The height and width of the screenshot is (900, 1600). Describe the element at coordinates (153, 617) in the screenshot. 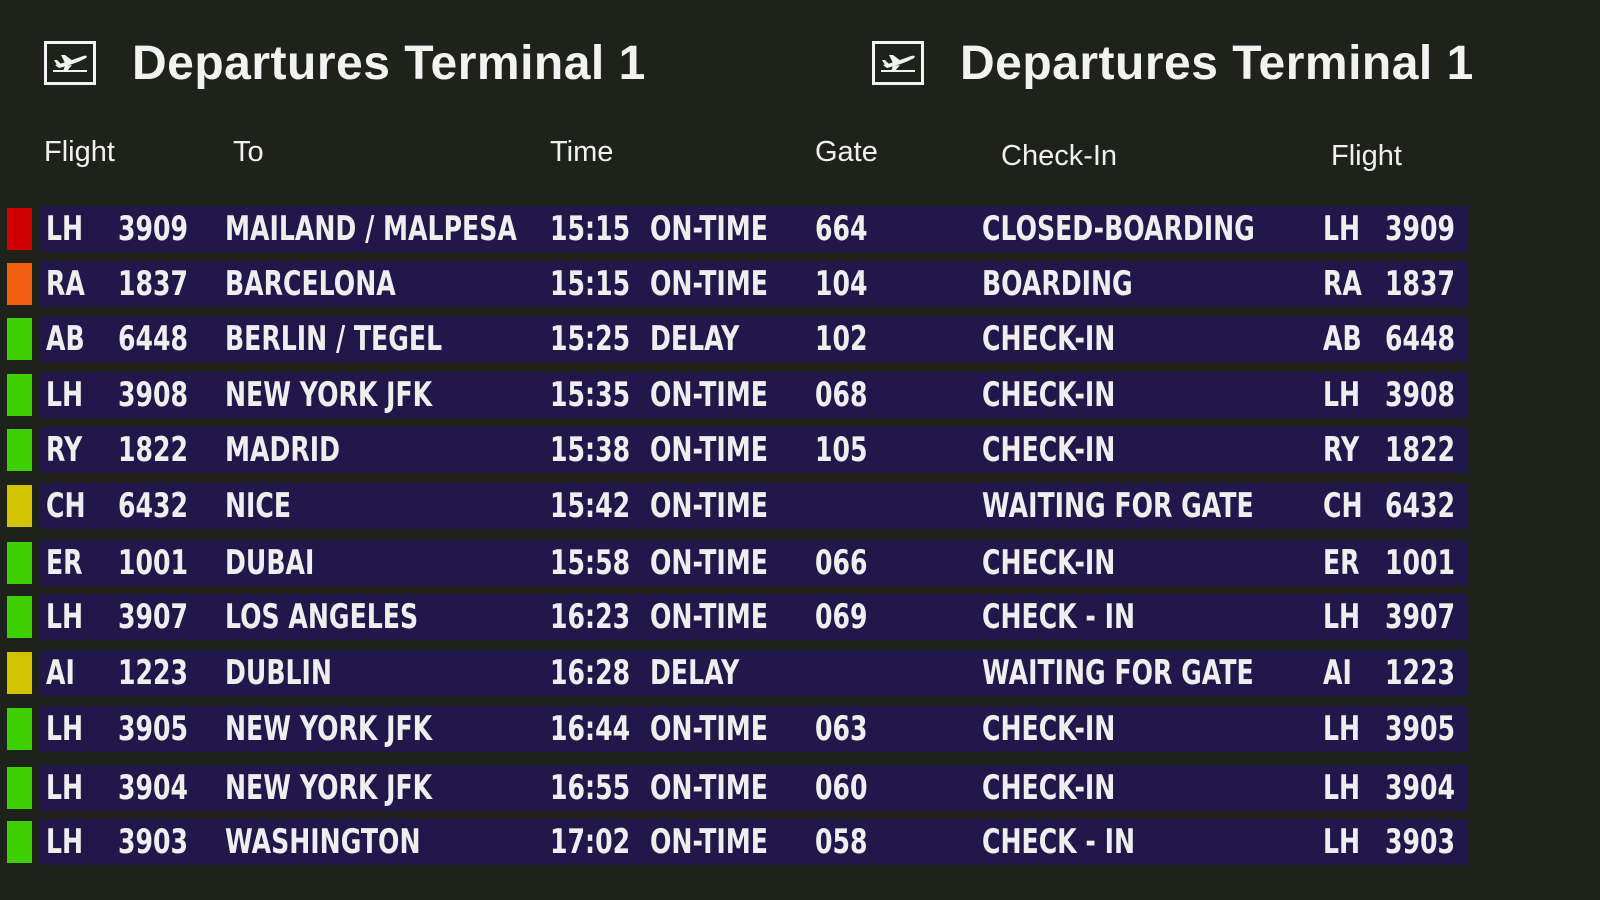

I see `flight-number: 3907` at that location.